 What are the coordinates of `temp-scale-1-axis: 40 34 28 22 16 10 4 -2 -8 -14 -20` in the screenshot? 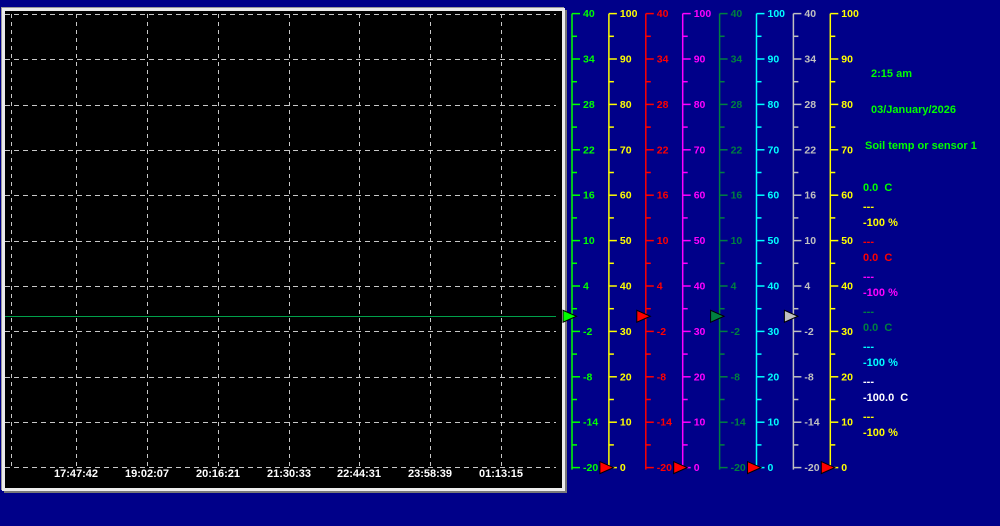 It's located at (580, 241).